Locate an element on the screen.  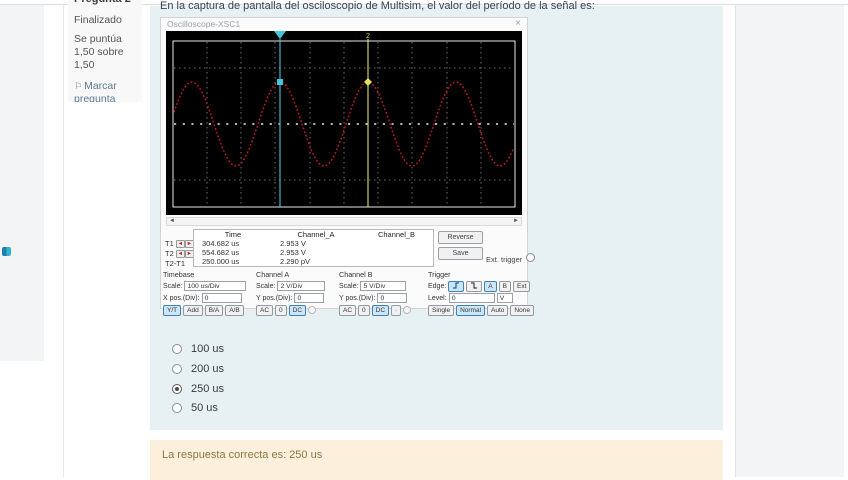
cursor-t2: 2 is located at coordinates (368, 120).